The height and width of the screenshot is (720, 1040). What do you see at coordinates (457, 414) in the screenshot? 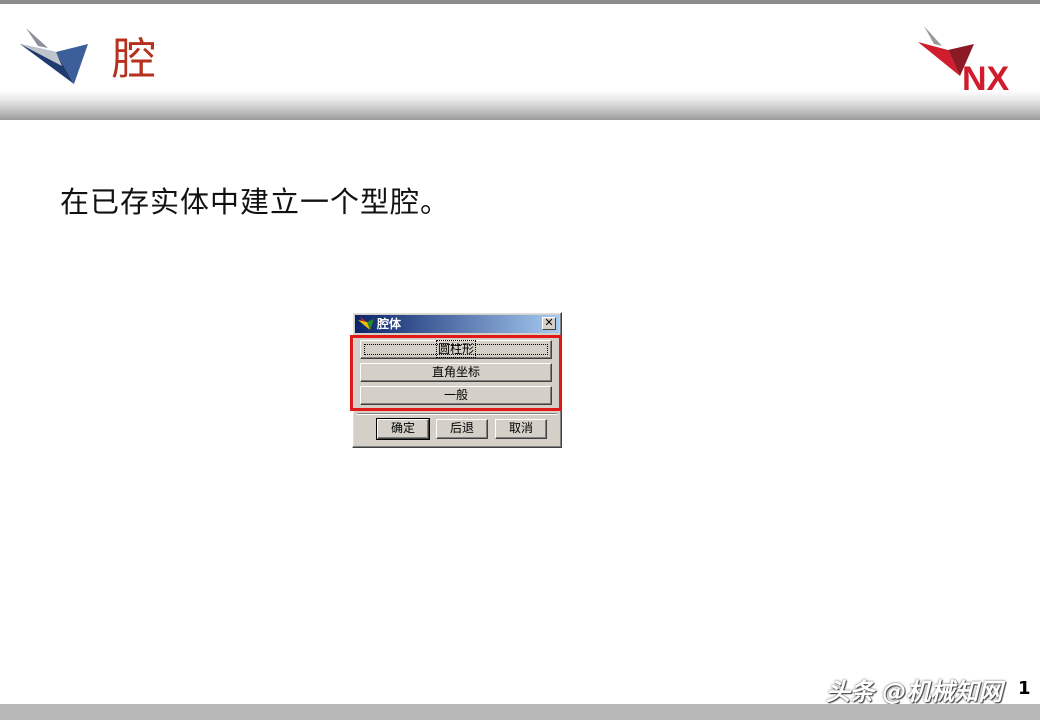
I see `dialog-divider` at bounding box center [457, 414].